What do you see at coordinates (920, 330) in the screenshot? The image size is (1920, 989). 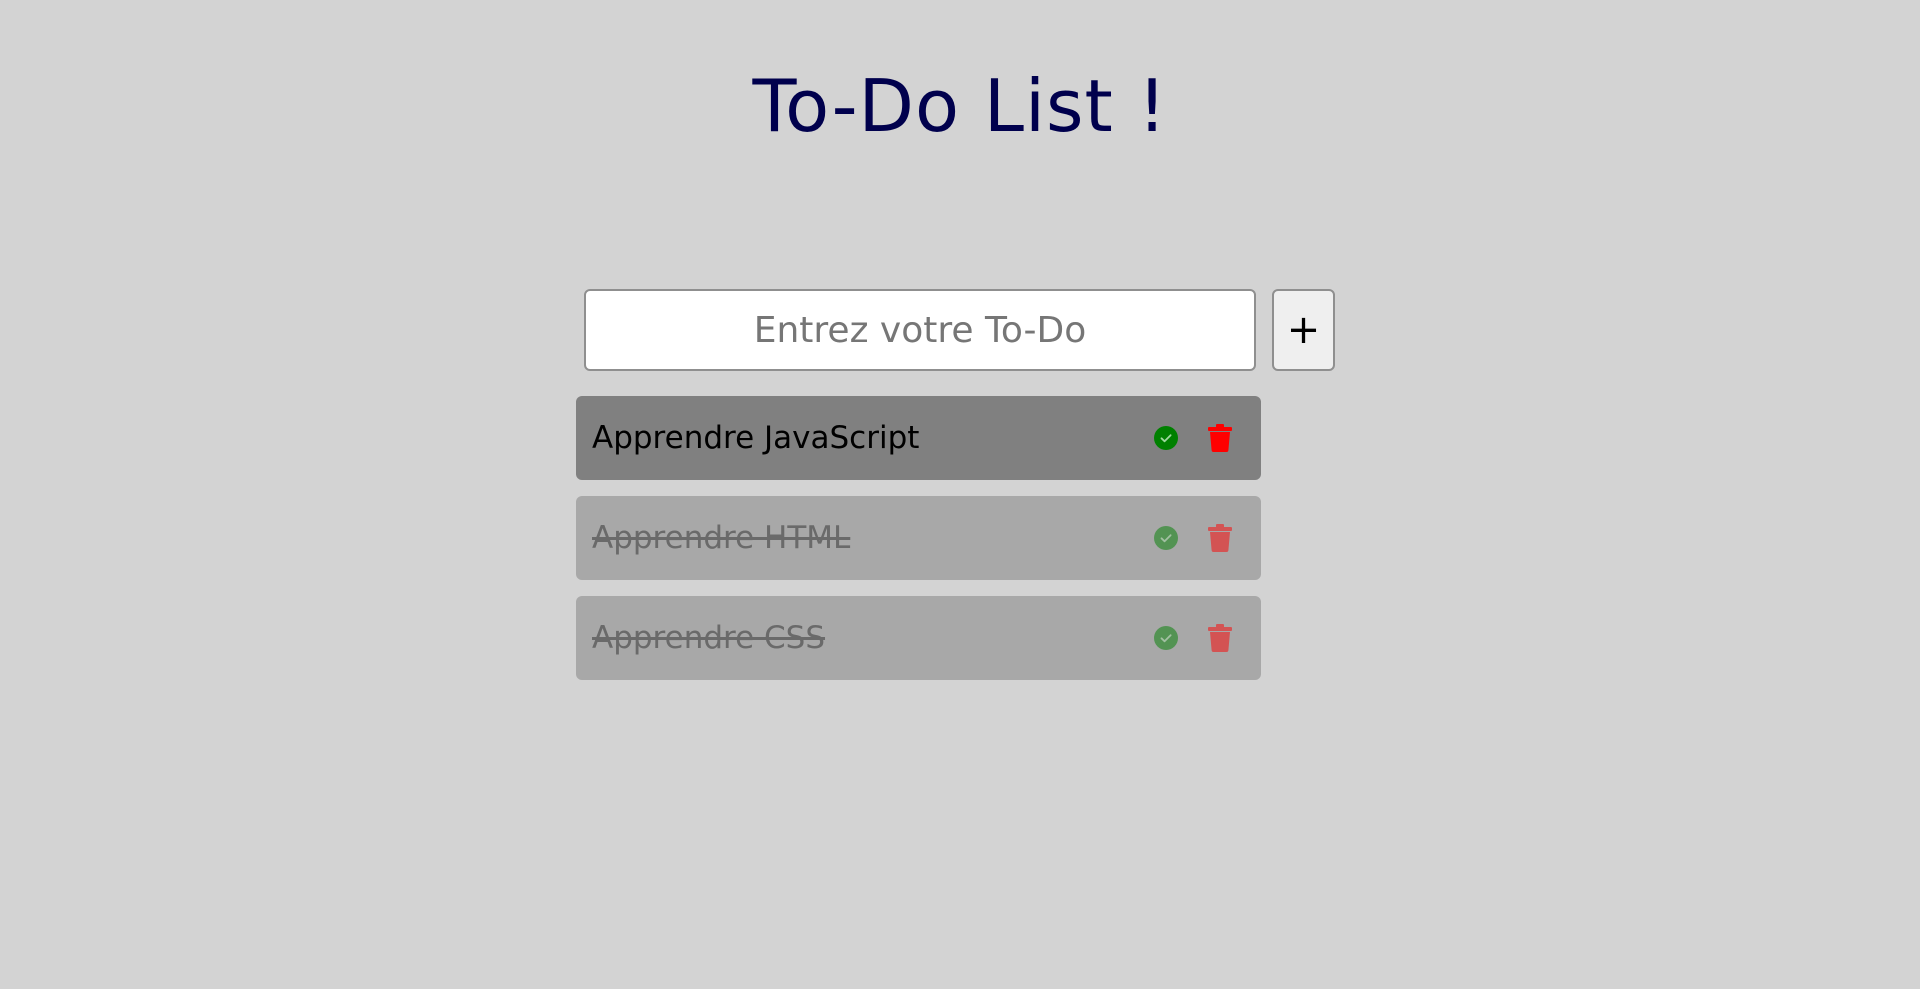 I see `todo-input` at bounding box center [920, 330].